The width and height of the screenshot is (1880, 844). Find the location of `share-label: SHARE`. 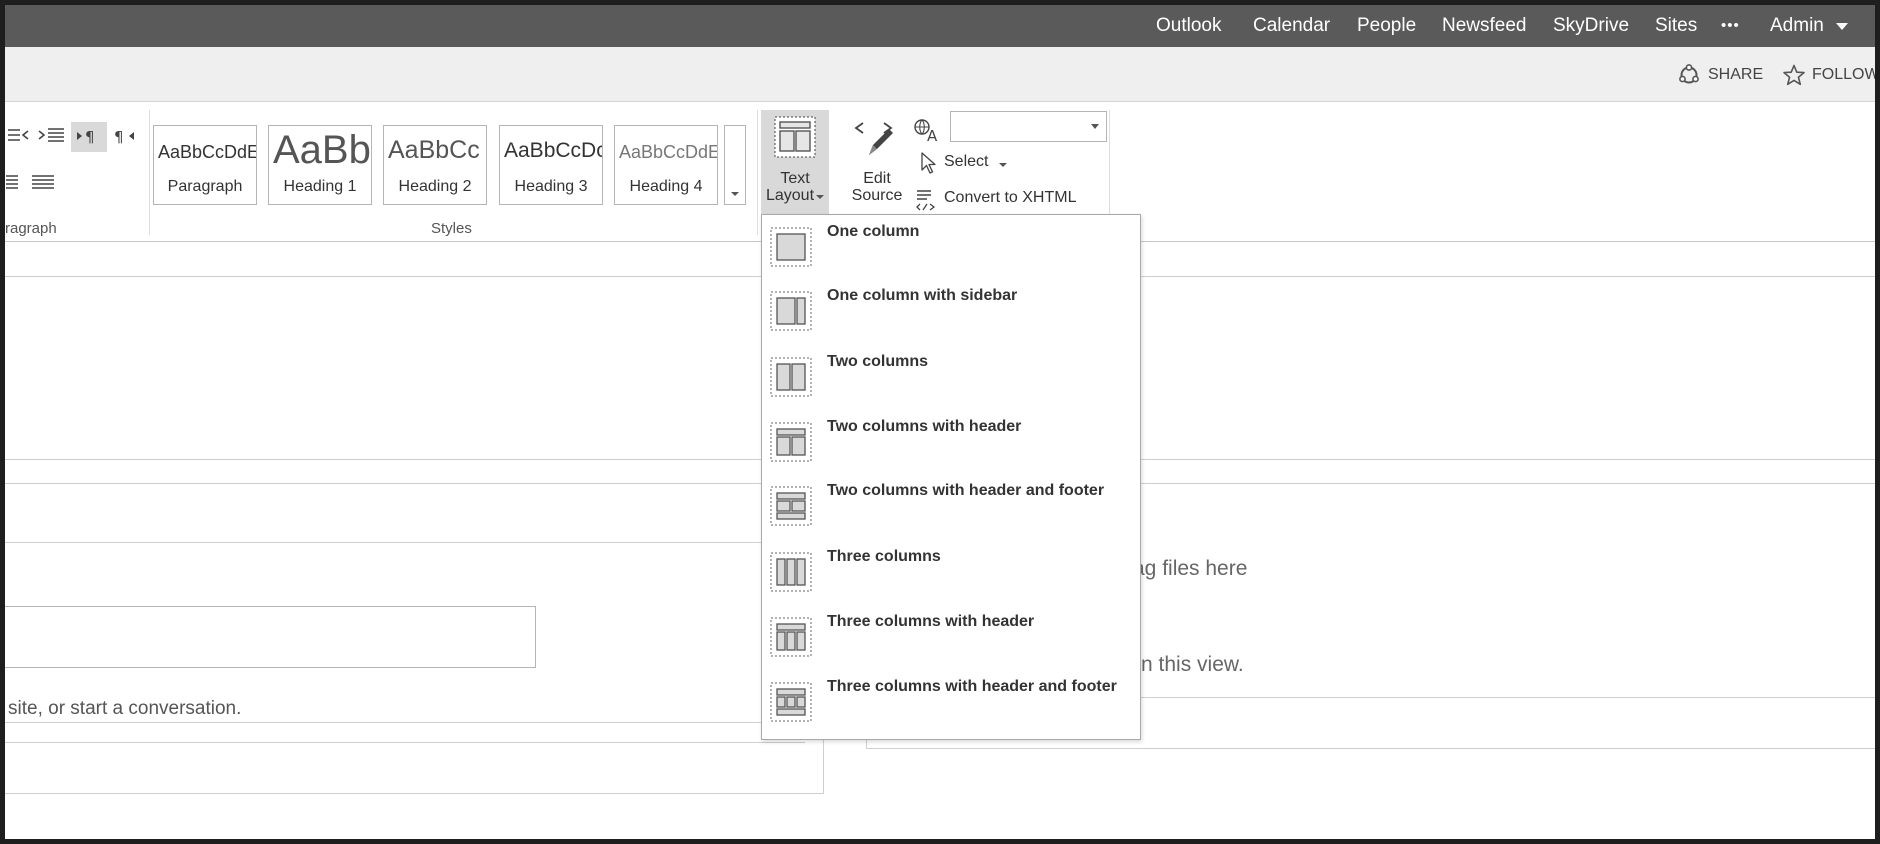

share-label: SHARE is located at coordinates (1736, 74).